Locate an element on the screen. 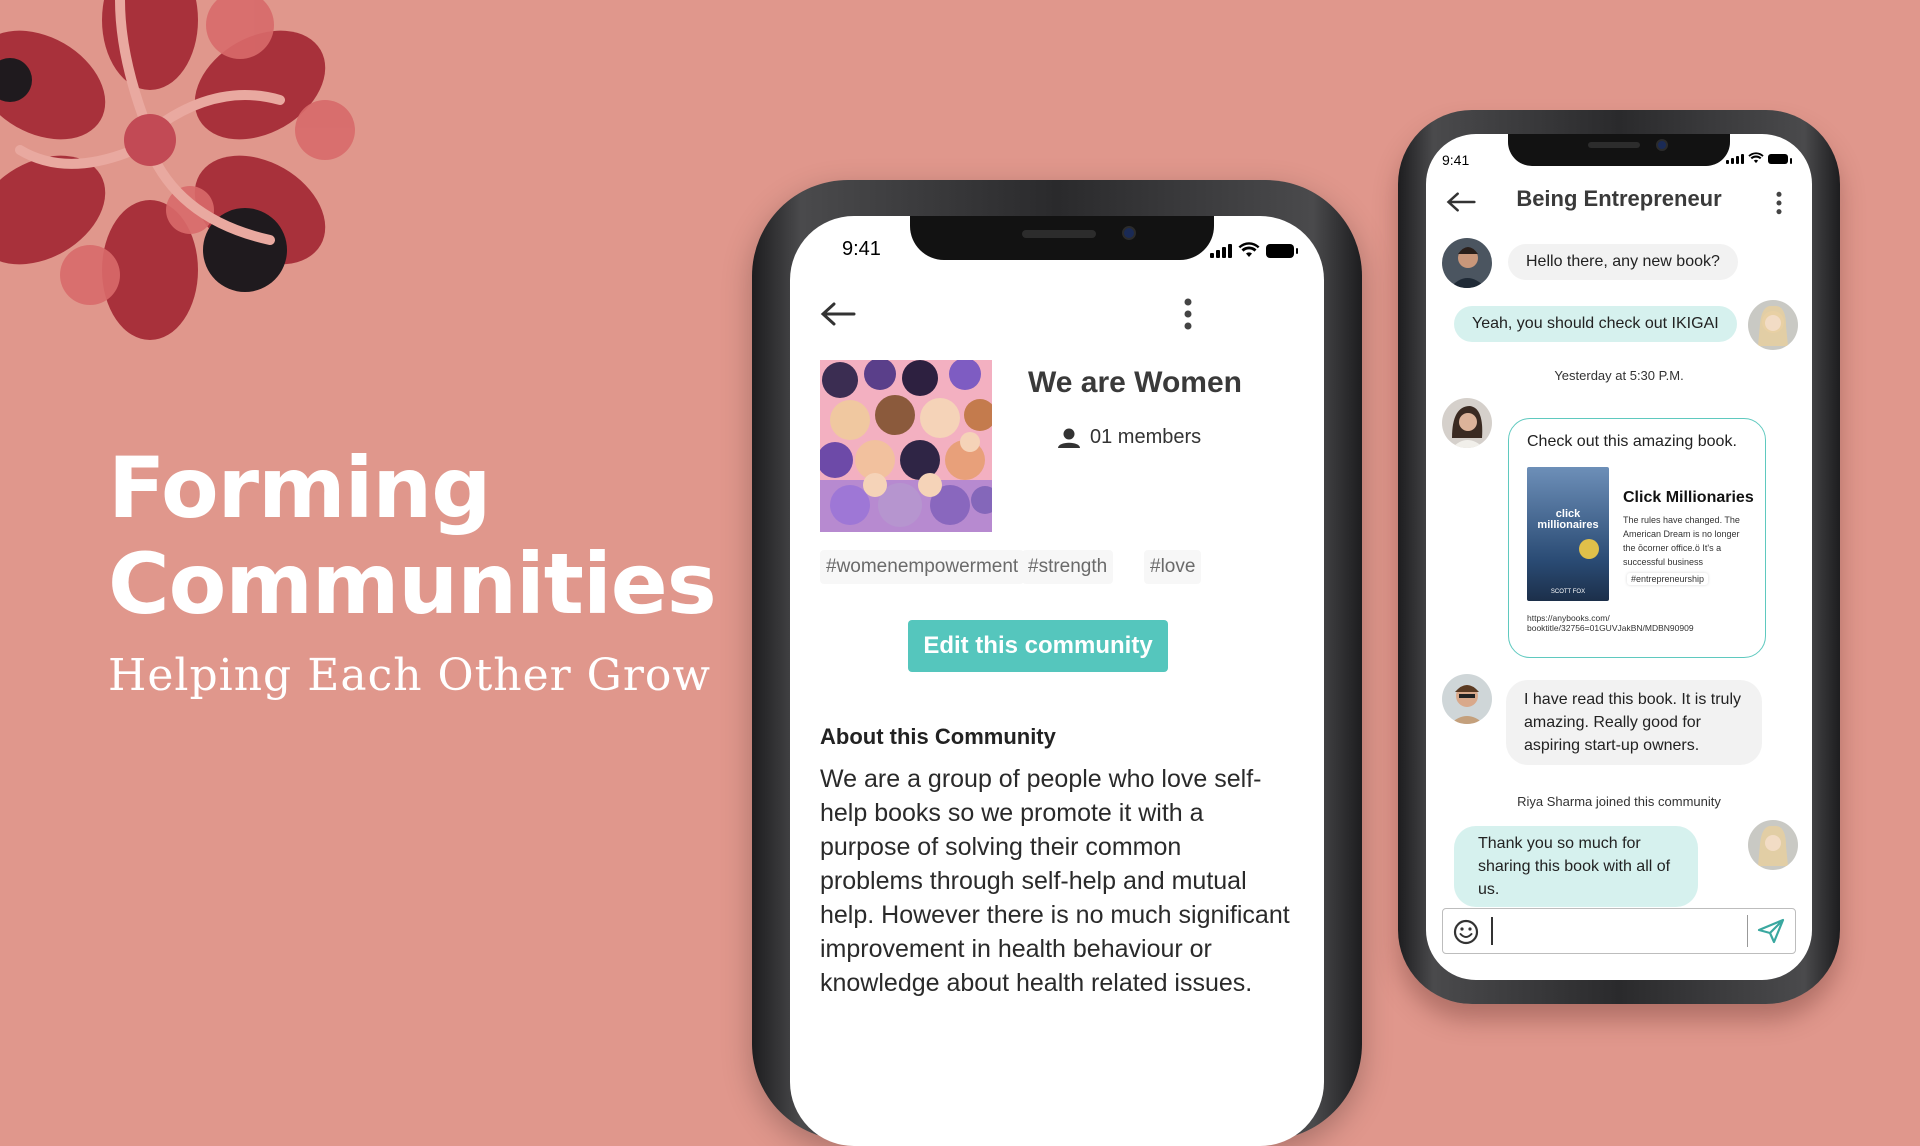 The height and width of the screenshot is (1146, 1920). book-title: Click Millionaries is located at coordinates (1688, 497).